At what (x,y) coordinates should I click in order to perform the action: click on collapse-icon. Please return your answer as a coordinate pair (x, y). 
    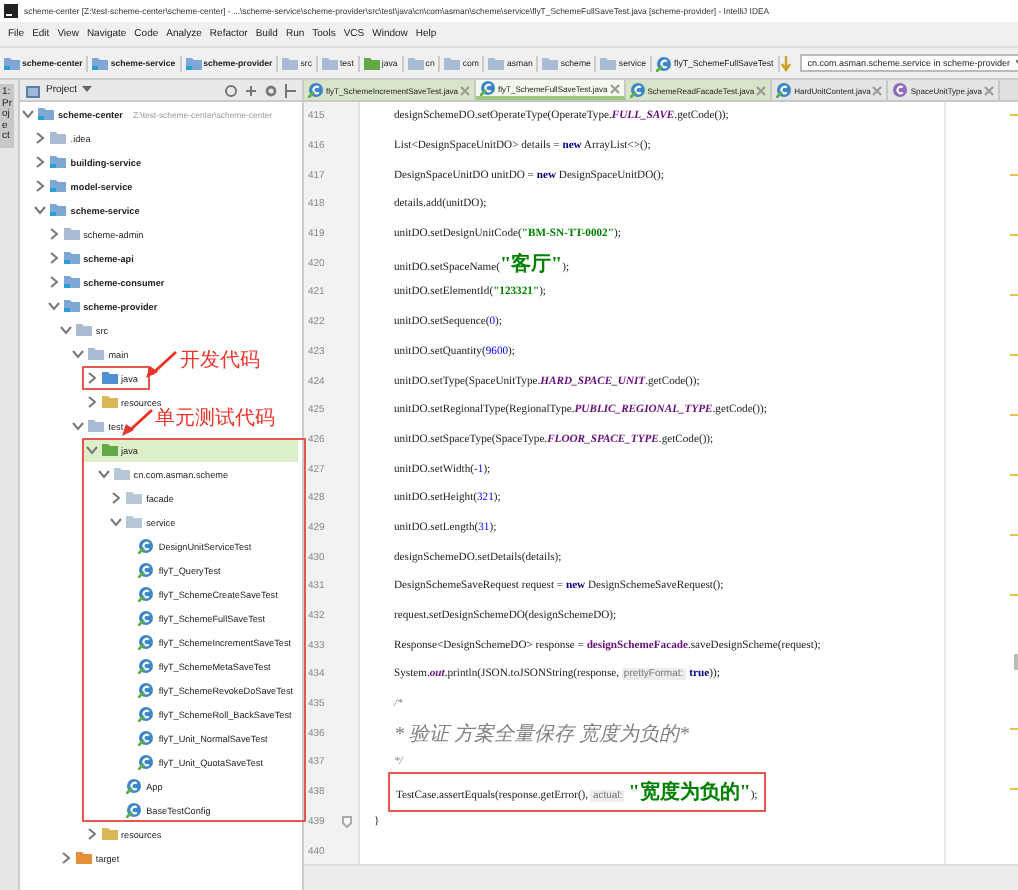
    Looking at the image, I should click on (251, 90).